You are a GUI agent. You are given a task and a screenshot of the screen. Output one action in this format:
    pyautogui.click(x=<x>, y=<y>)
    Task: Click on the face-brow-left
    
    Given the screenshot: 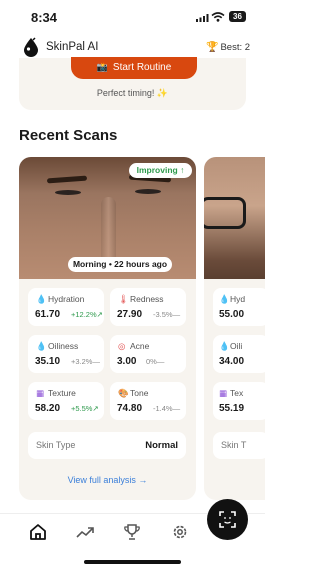 What is the action you would take?
    pyautogui.click(x=67, y=179)
    